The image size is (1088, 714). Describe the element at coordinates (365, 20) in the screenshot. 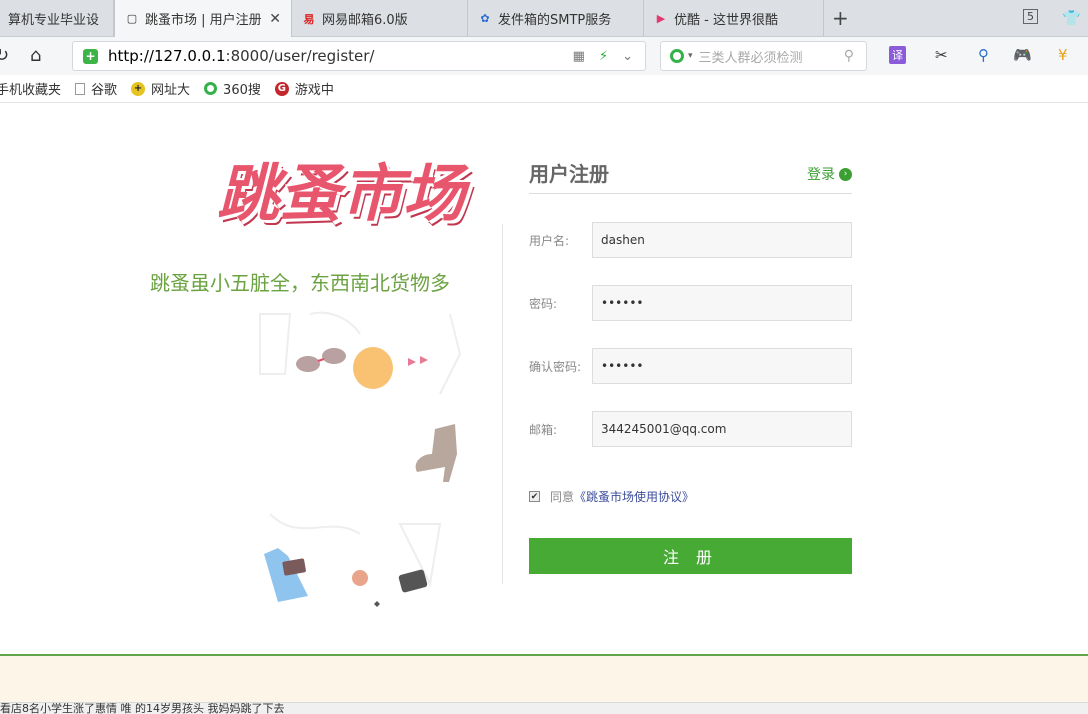

I see `tab-label: 网易邮箱6.0版` at that location.